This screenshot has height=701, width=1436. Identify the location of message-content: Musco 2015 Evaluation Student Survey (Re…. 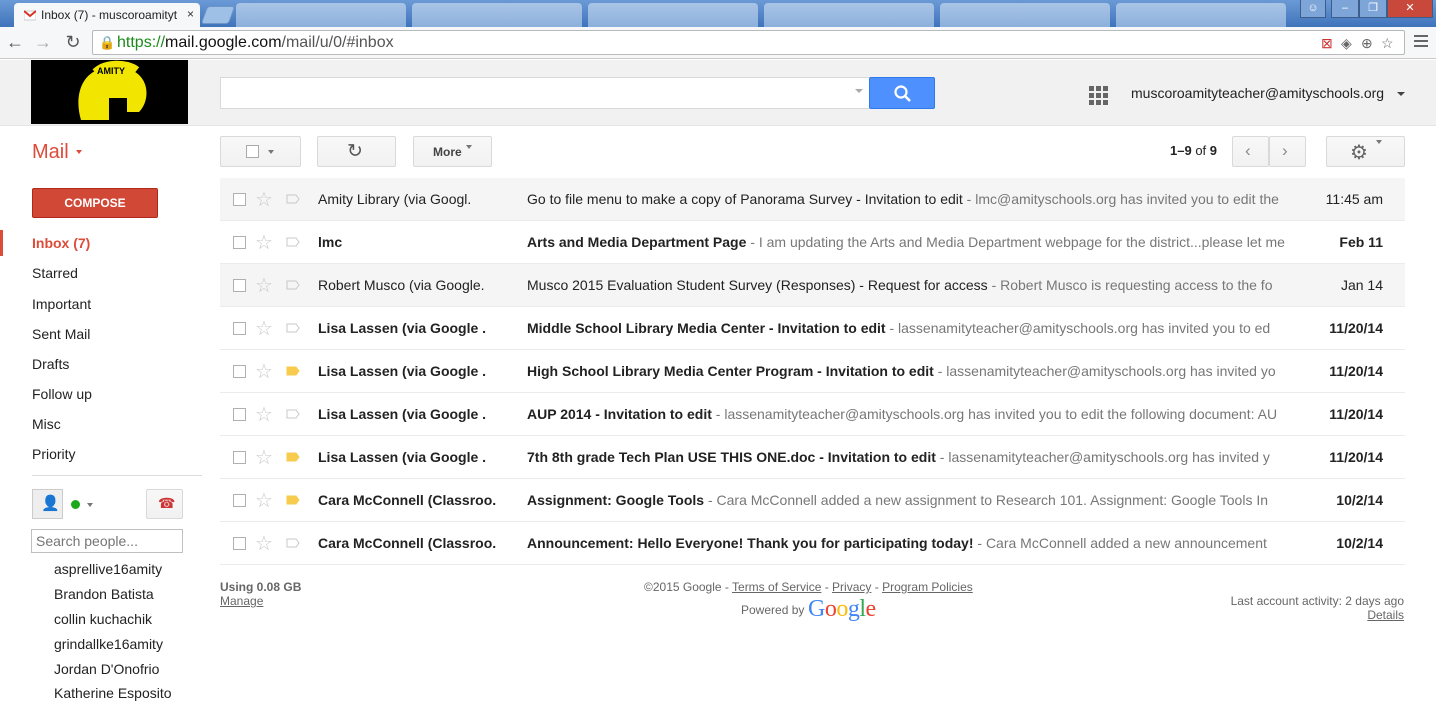
(907, 285).